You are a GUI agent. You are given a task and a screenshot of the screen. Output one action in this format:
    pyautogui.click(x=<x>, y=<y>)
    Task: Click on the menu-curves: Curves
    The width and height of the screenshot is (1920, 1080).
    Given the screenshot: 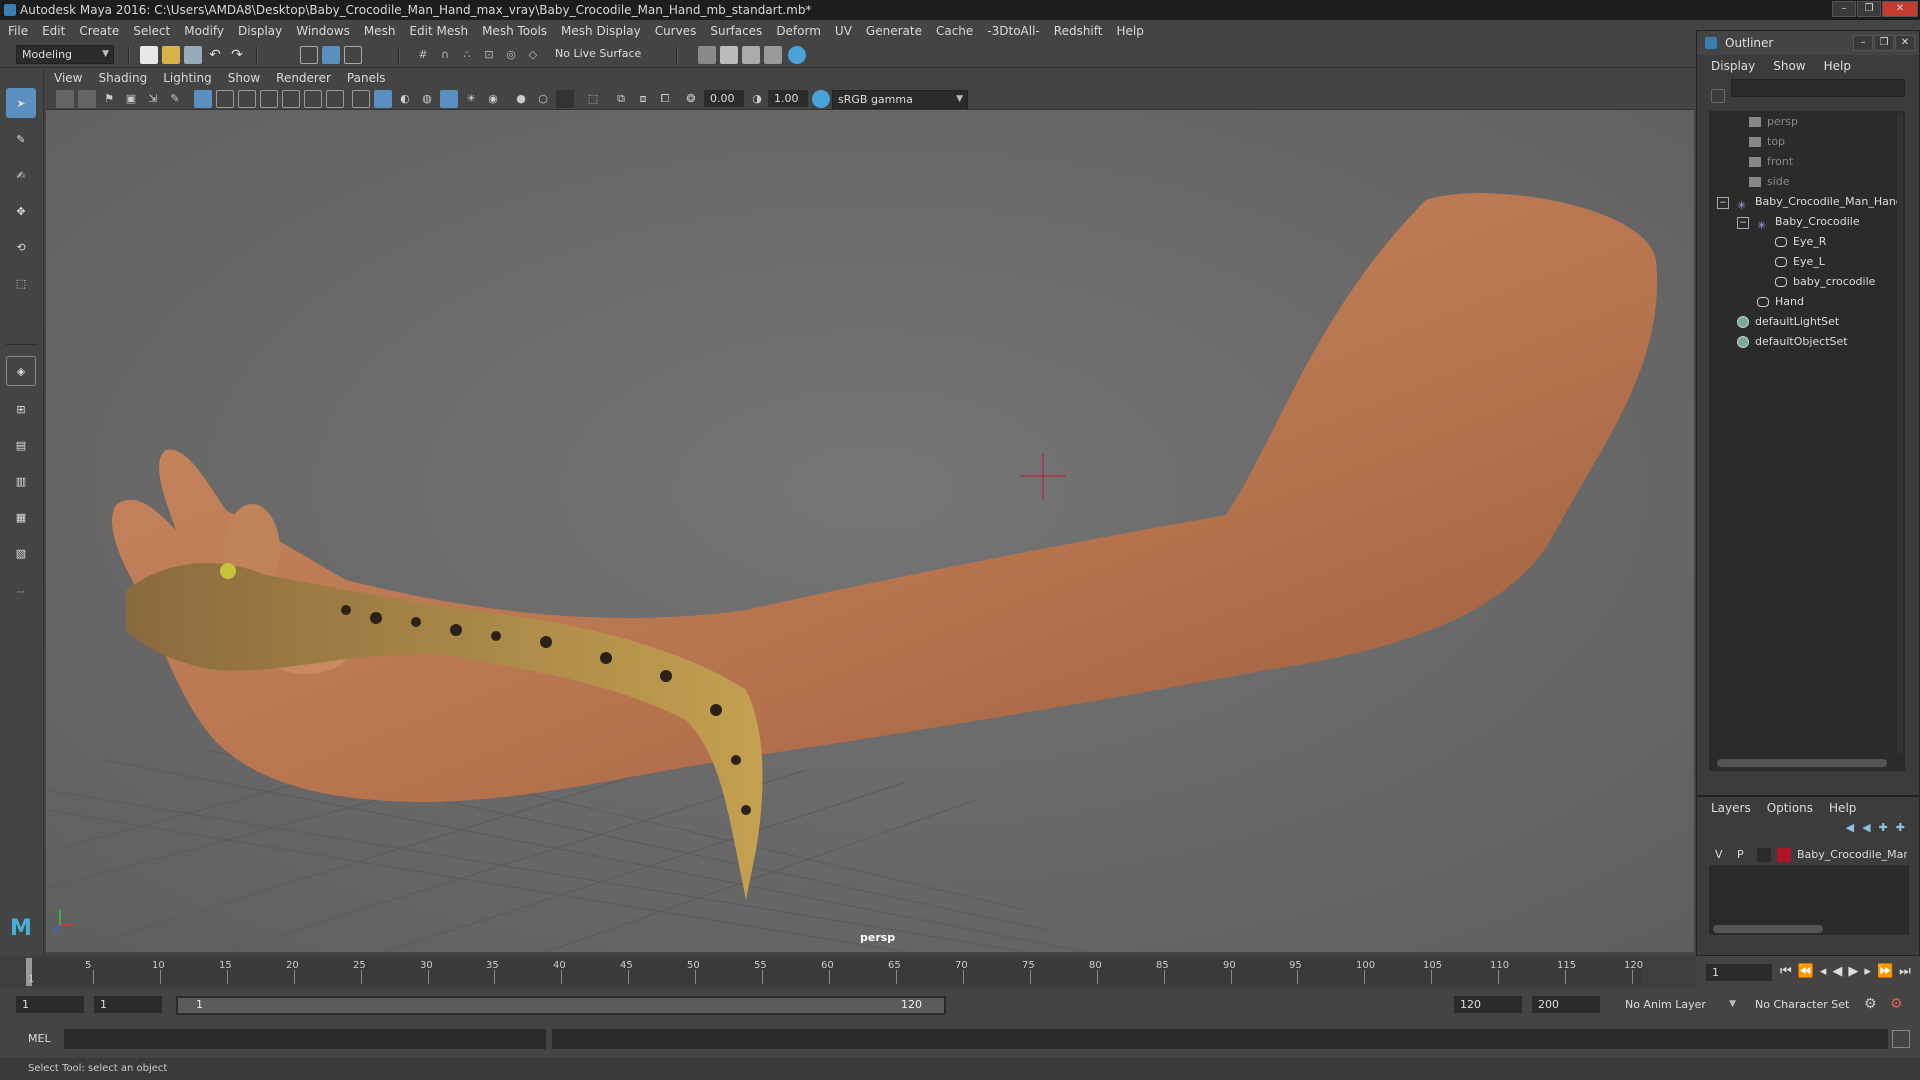 What is the action you would take?
    pyautogui.click(x=676, y=31)
    